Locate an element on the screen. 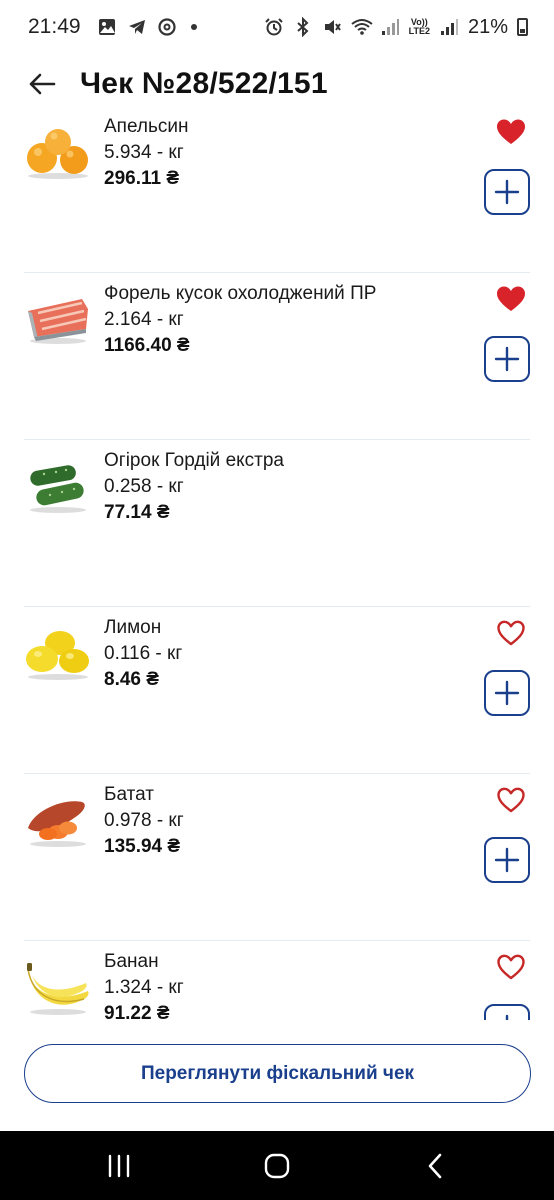 This screenshot has height=1200, width=554. product-image-sweet-potato is located at coordinates (58, 820).